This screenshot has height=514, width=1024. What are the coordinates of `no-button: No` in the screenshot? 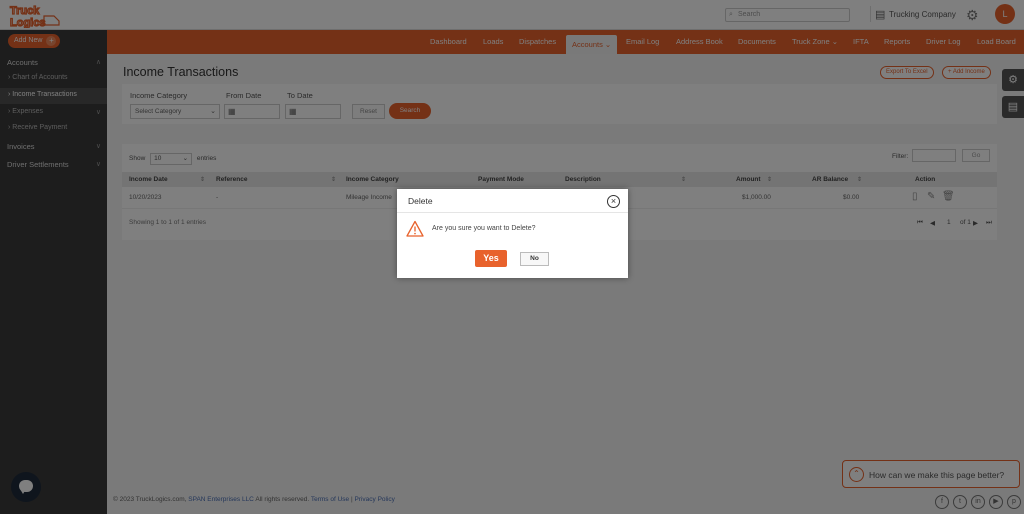 It's located at (534, 259).